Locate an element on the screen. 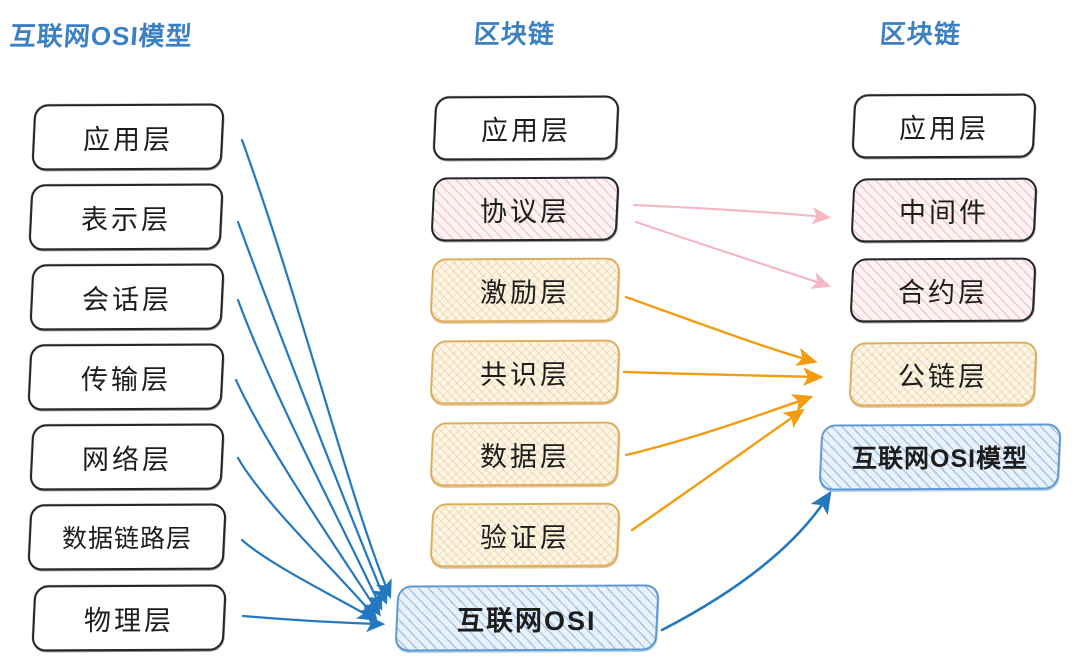  arrow-group-osi-to-osimodel is located at coordinates (746, 561).